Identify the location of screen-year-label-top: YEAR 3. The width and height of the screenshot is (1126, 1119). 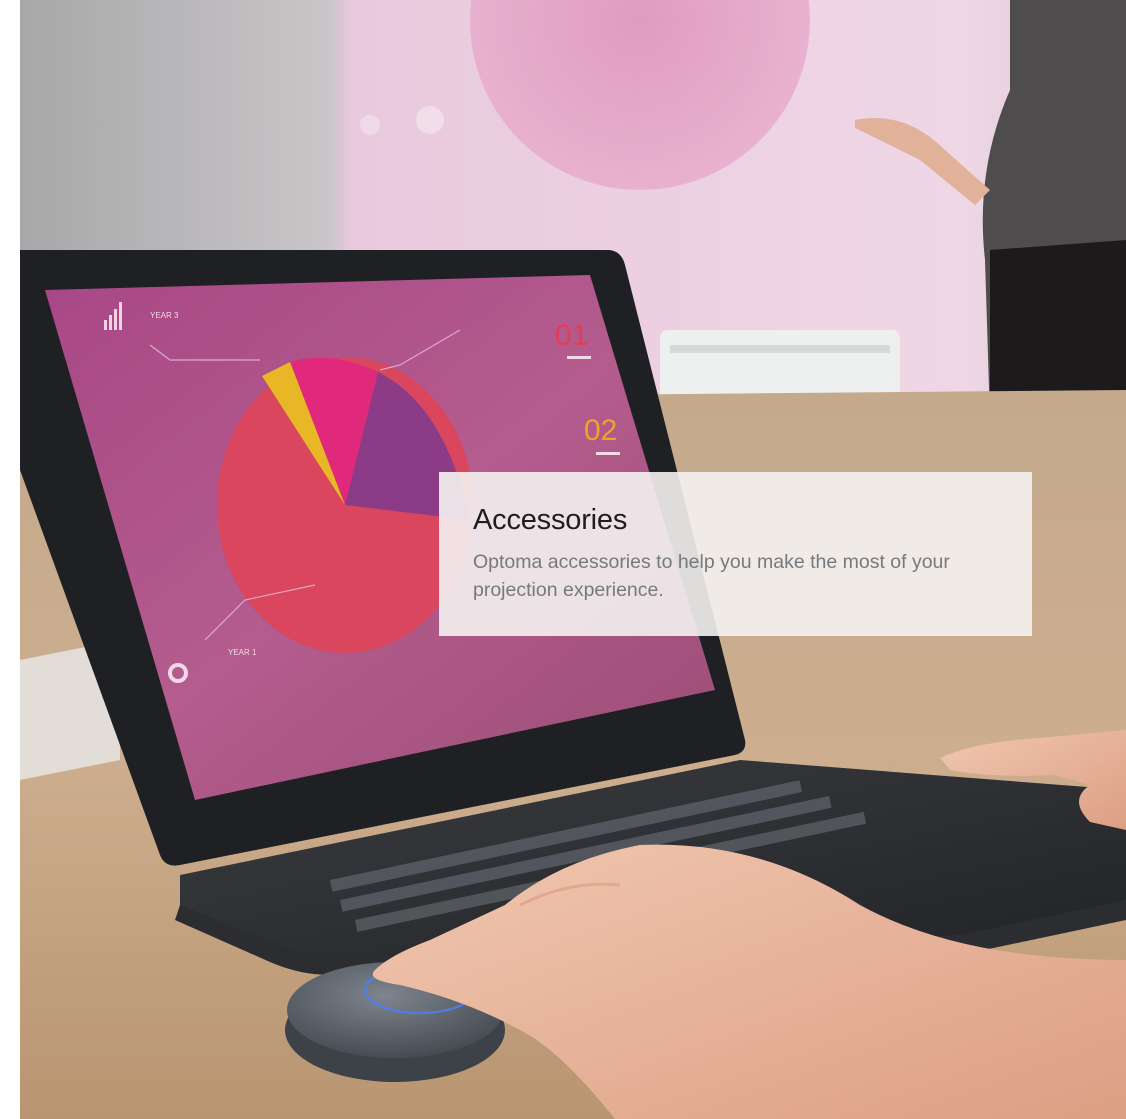
(164, 315).